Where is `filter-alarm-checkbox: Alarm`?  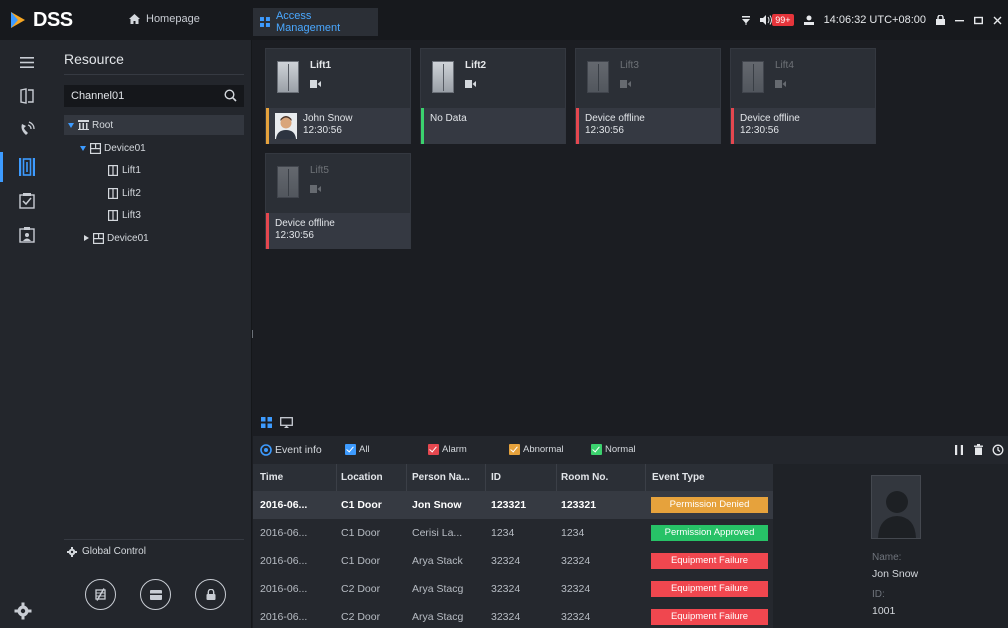 filter-alarm-checkbox: Alarm is located at coordinates (447, 449).